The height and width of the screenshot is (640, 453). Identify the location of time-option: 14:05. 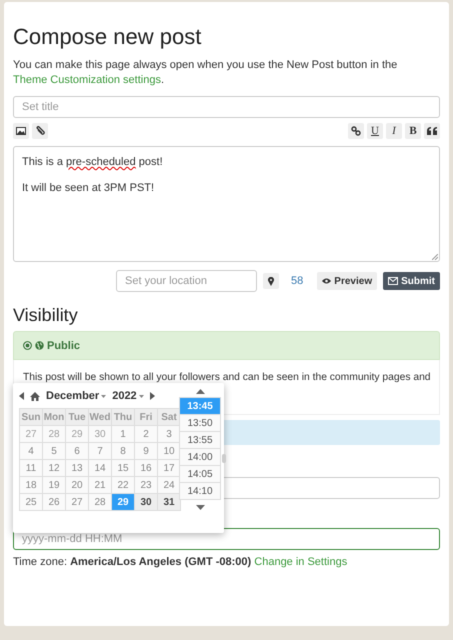
(200, 474).